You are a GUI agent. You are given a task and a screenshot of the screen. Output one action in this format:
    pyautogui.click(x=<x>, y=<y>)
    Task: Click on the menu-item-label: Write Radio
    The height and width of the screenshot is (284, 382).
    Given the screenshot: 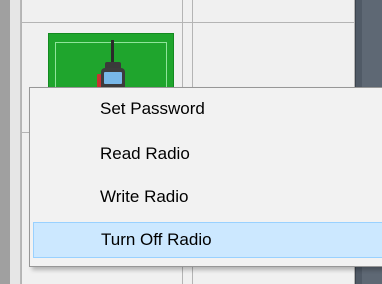 What is the action you would take?
    pyautogui.click(x=144, y=196)
    